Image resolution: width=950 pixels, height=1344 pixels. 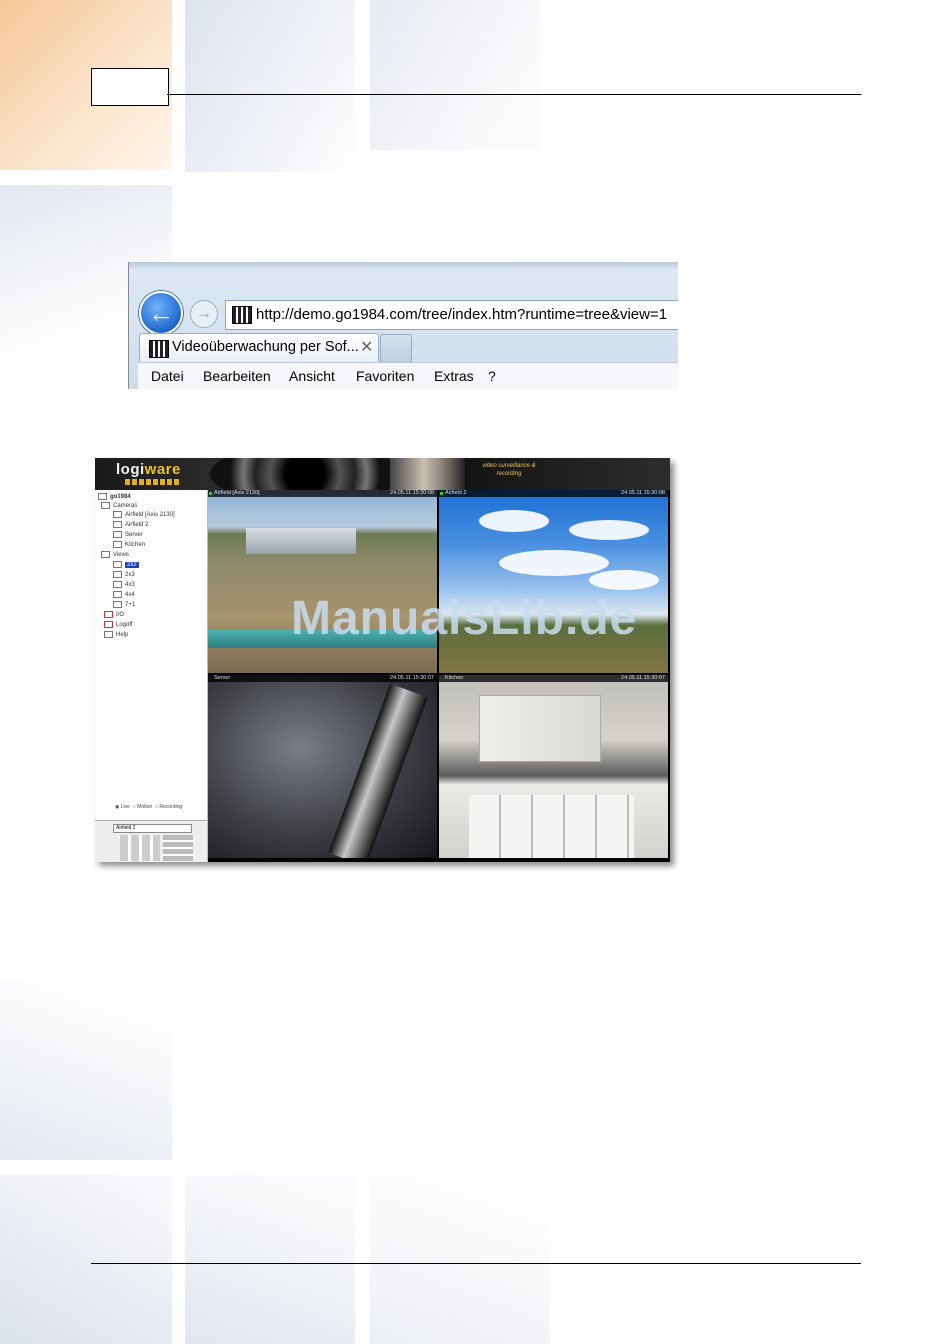 What do you see at coordinates (140, 848) in the screenshot?
I see `ptz-direction-pad` at bounding box center [140, 848].